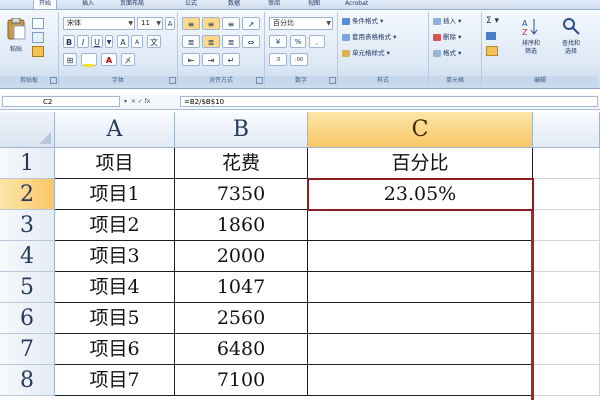 The image size is (600, 400). What do you see at coordinates (231, 59) in the screenshot?
I see `wrap-text-icon: ↵` at bounding box center [231, 59].